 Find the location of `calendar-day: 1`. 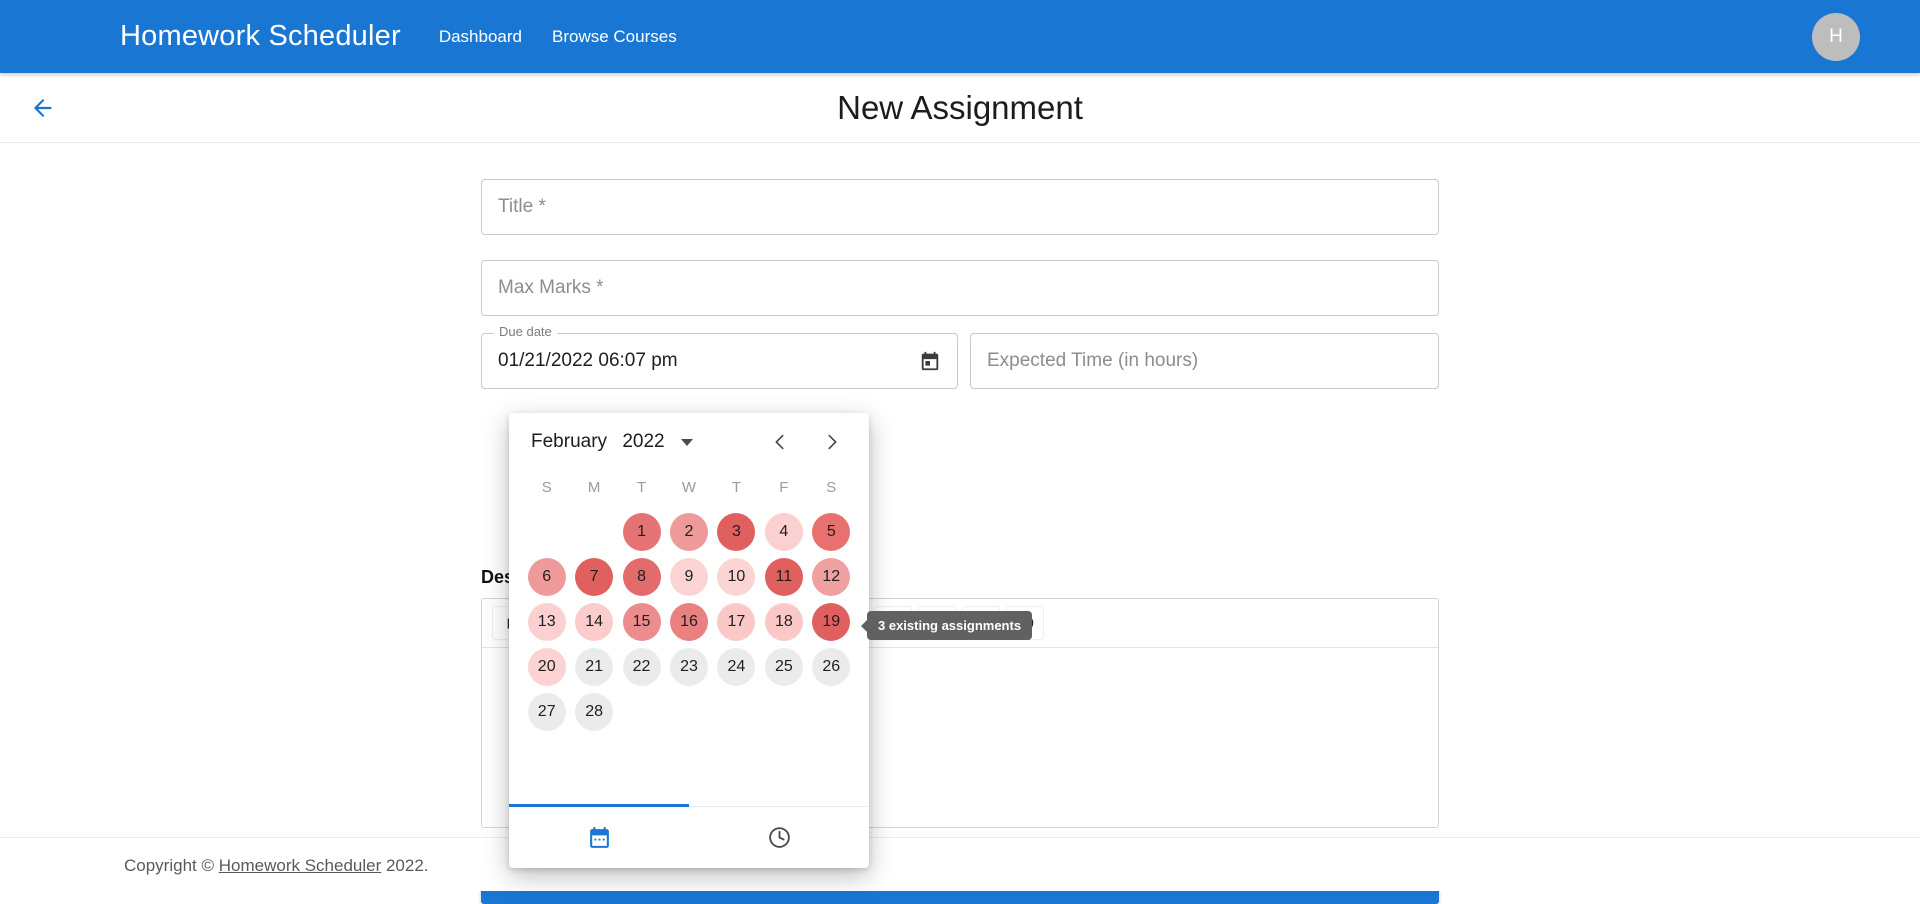

calendar-day: 1 is located at coordinates (642, 532).